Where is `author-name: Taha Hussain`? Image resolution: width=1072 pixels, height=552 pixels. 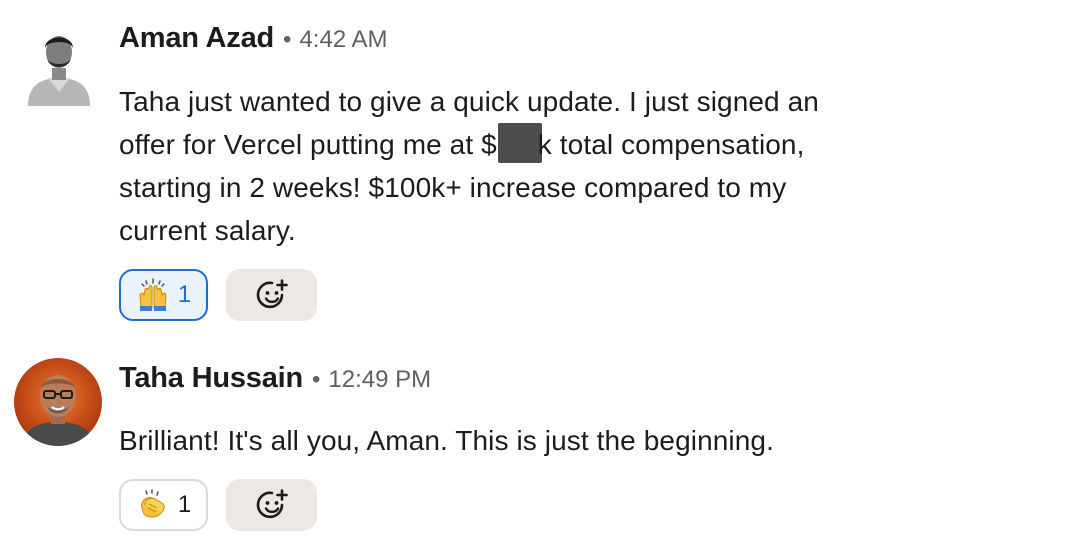
author-name: Taha Hussain is located at coordinates (211, 378).